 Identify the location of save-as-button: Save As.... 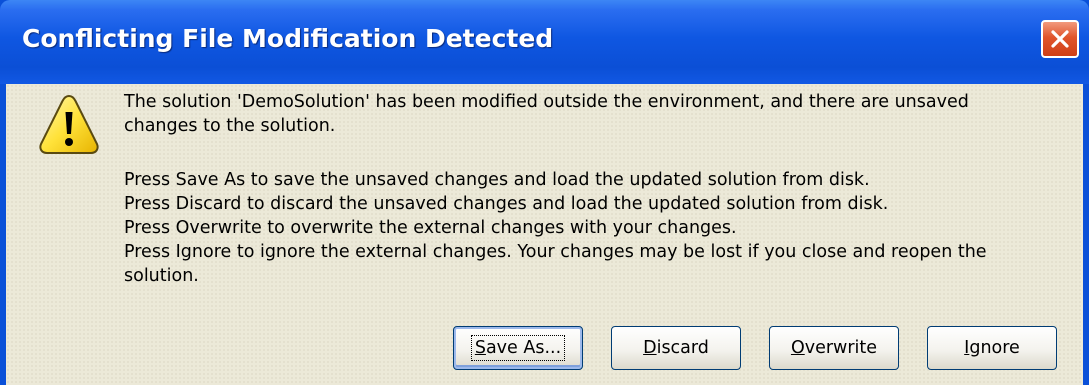
(518, 348).